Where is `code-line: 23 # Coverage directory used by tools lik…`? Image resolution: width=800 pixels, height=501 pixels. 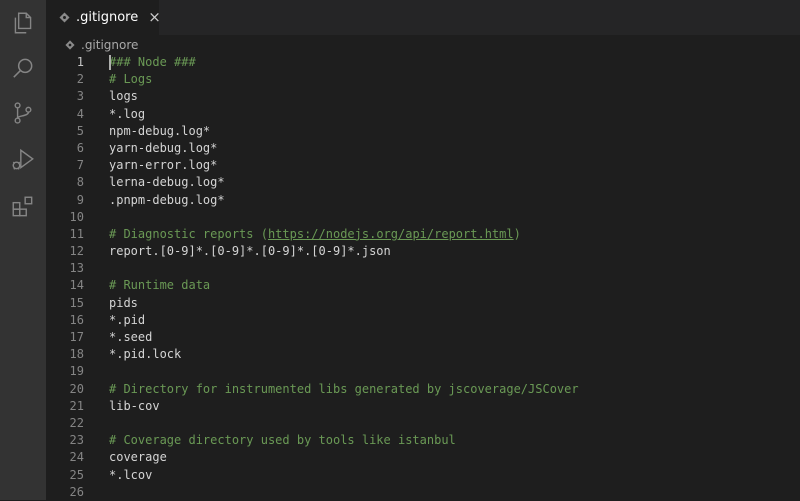
code-line: 23 # Coverage directory used by tools lik… is located at coordinates (423, 440).